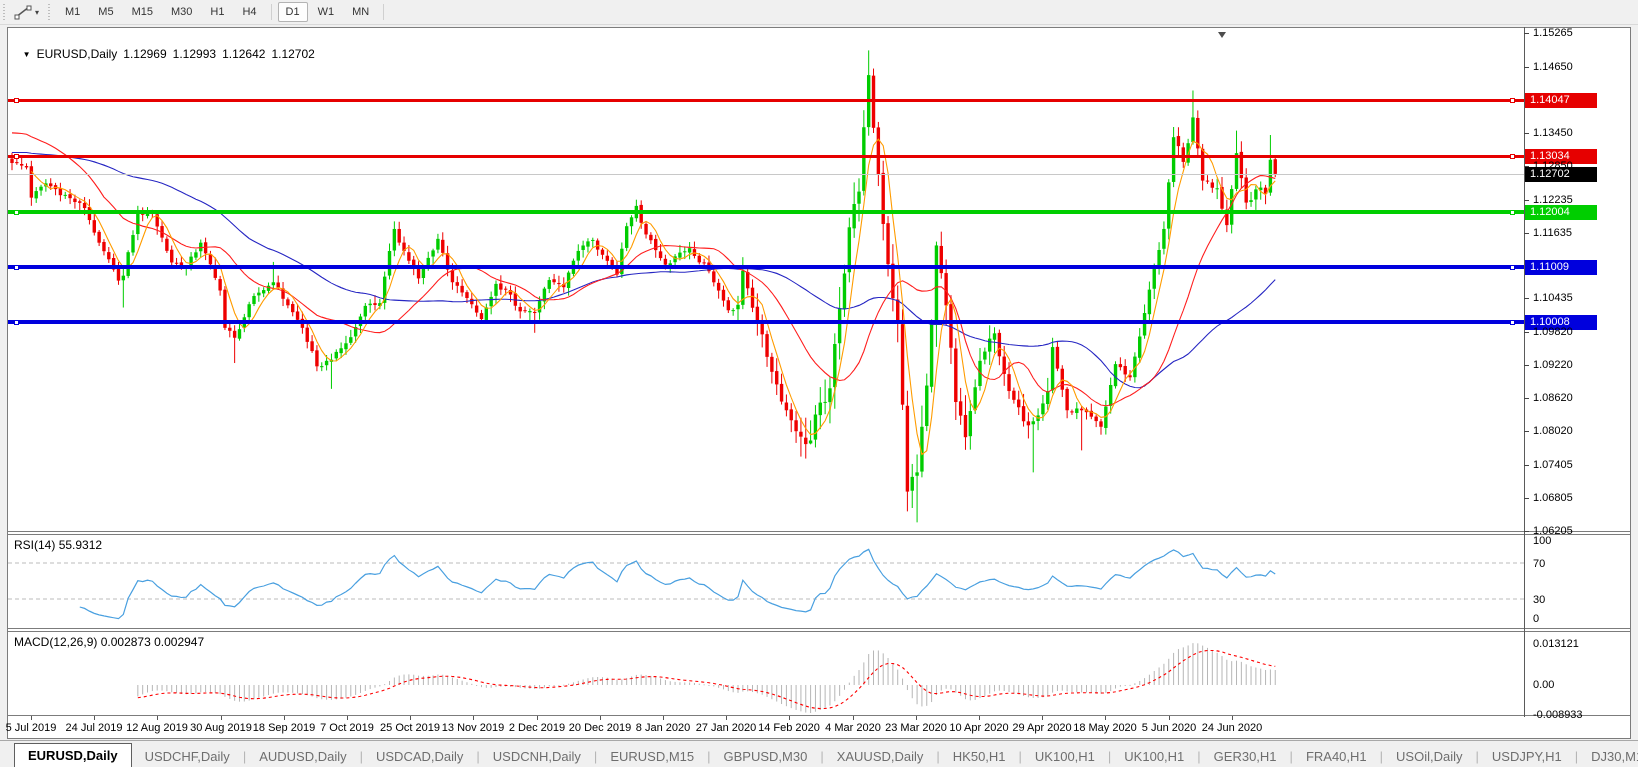 This screenshot has width=1638, height=767. Describe the element at coordinates (766, 673) in the screenshot. I see `macd-indicator-canvas` at that location.